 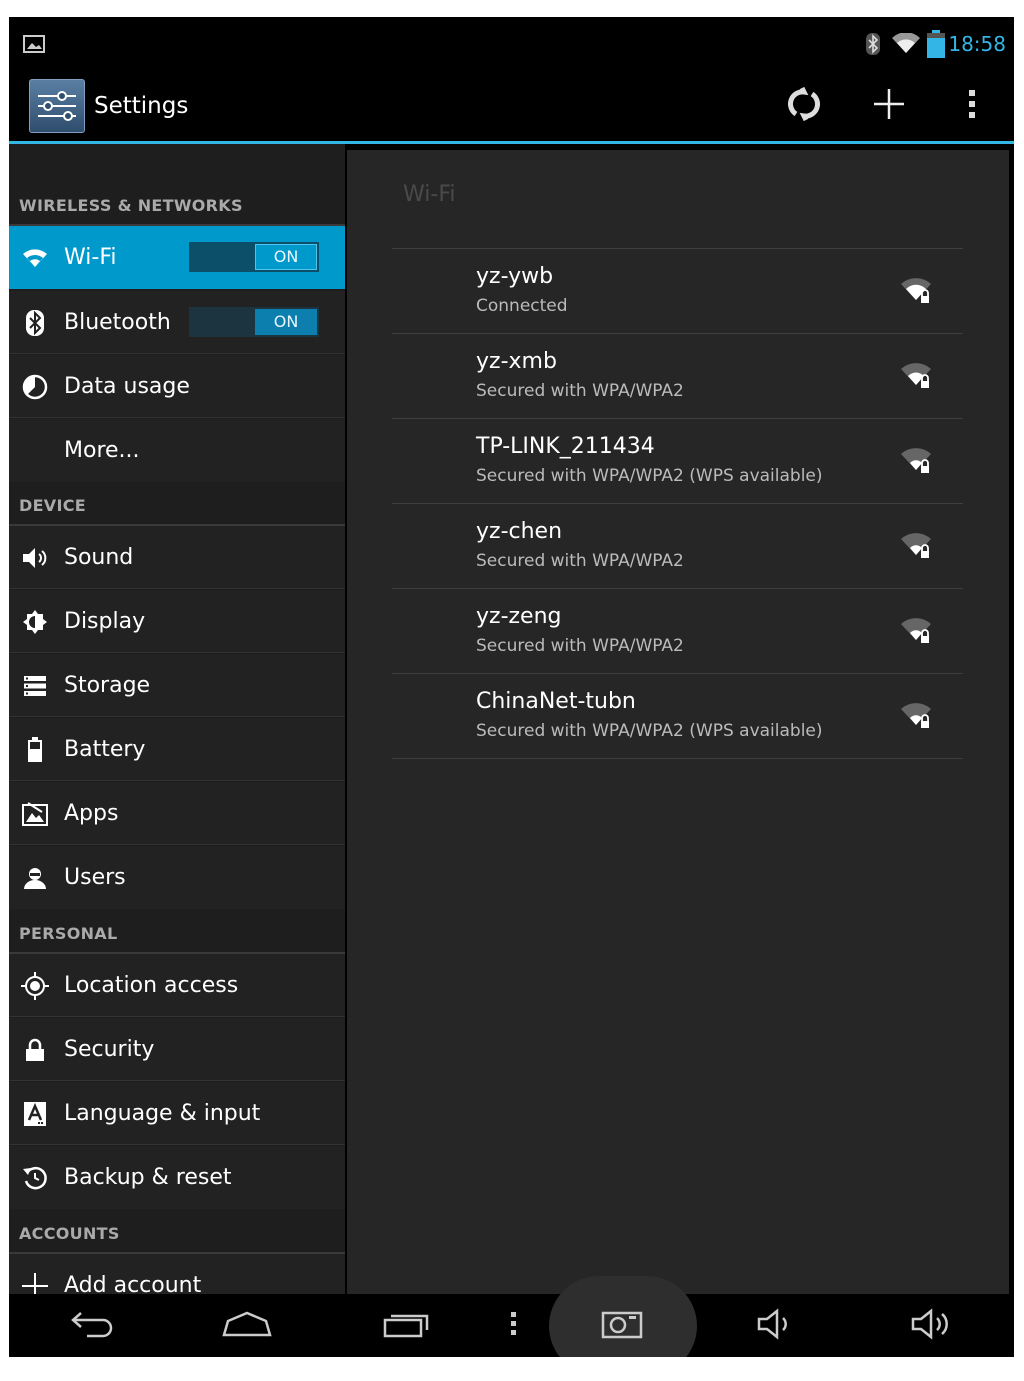 What do you see at coordinates (429, 194) in the screenshot?
I see `panel-title: Wi-Fi` at bounding box center [429, 194].